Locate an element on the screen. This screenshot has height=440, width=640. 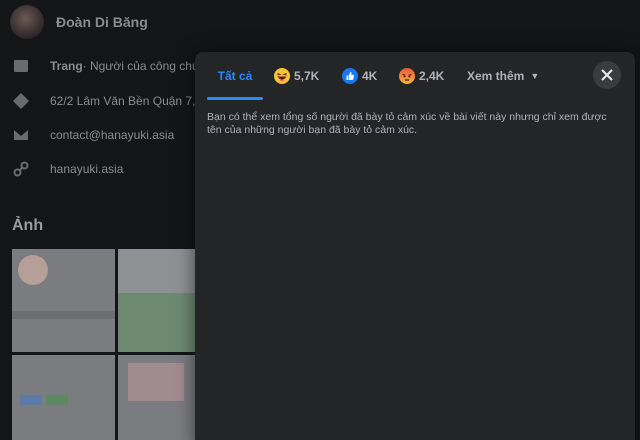
more-label: Xem thêm is located at coordinates (496, 76).